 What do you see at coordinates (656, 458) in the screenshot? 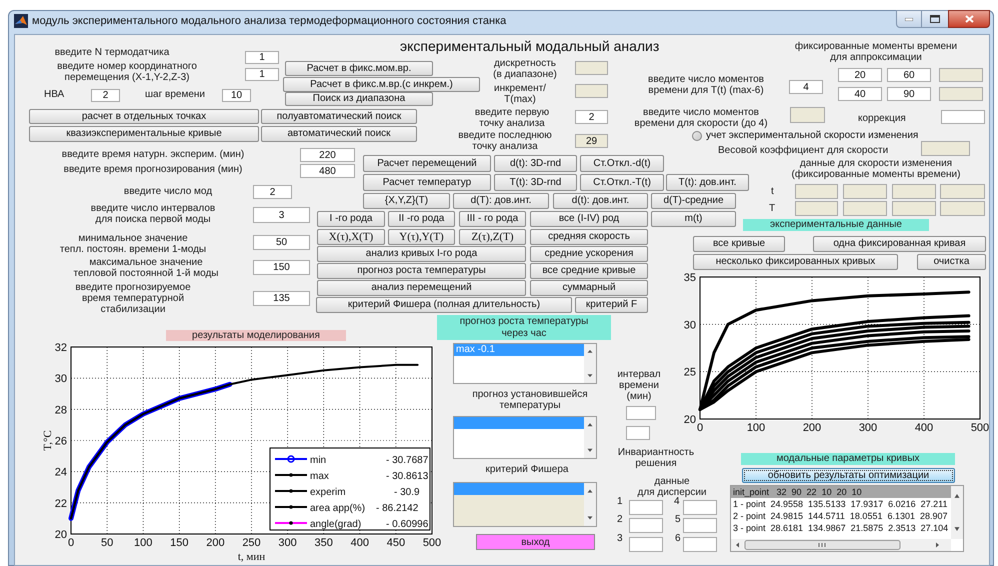
I see `field-label: Инвариантность решения` at bounding box center [656, 458].